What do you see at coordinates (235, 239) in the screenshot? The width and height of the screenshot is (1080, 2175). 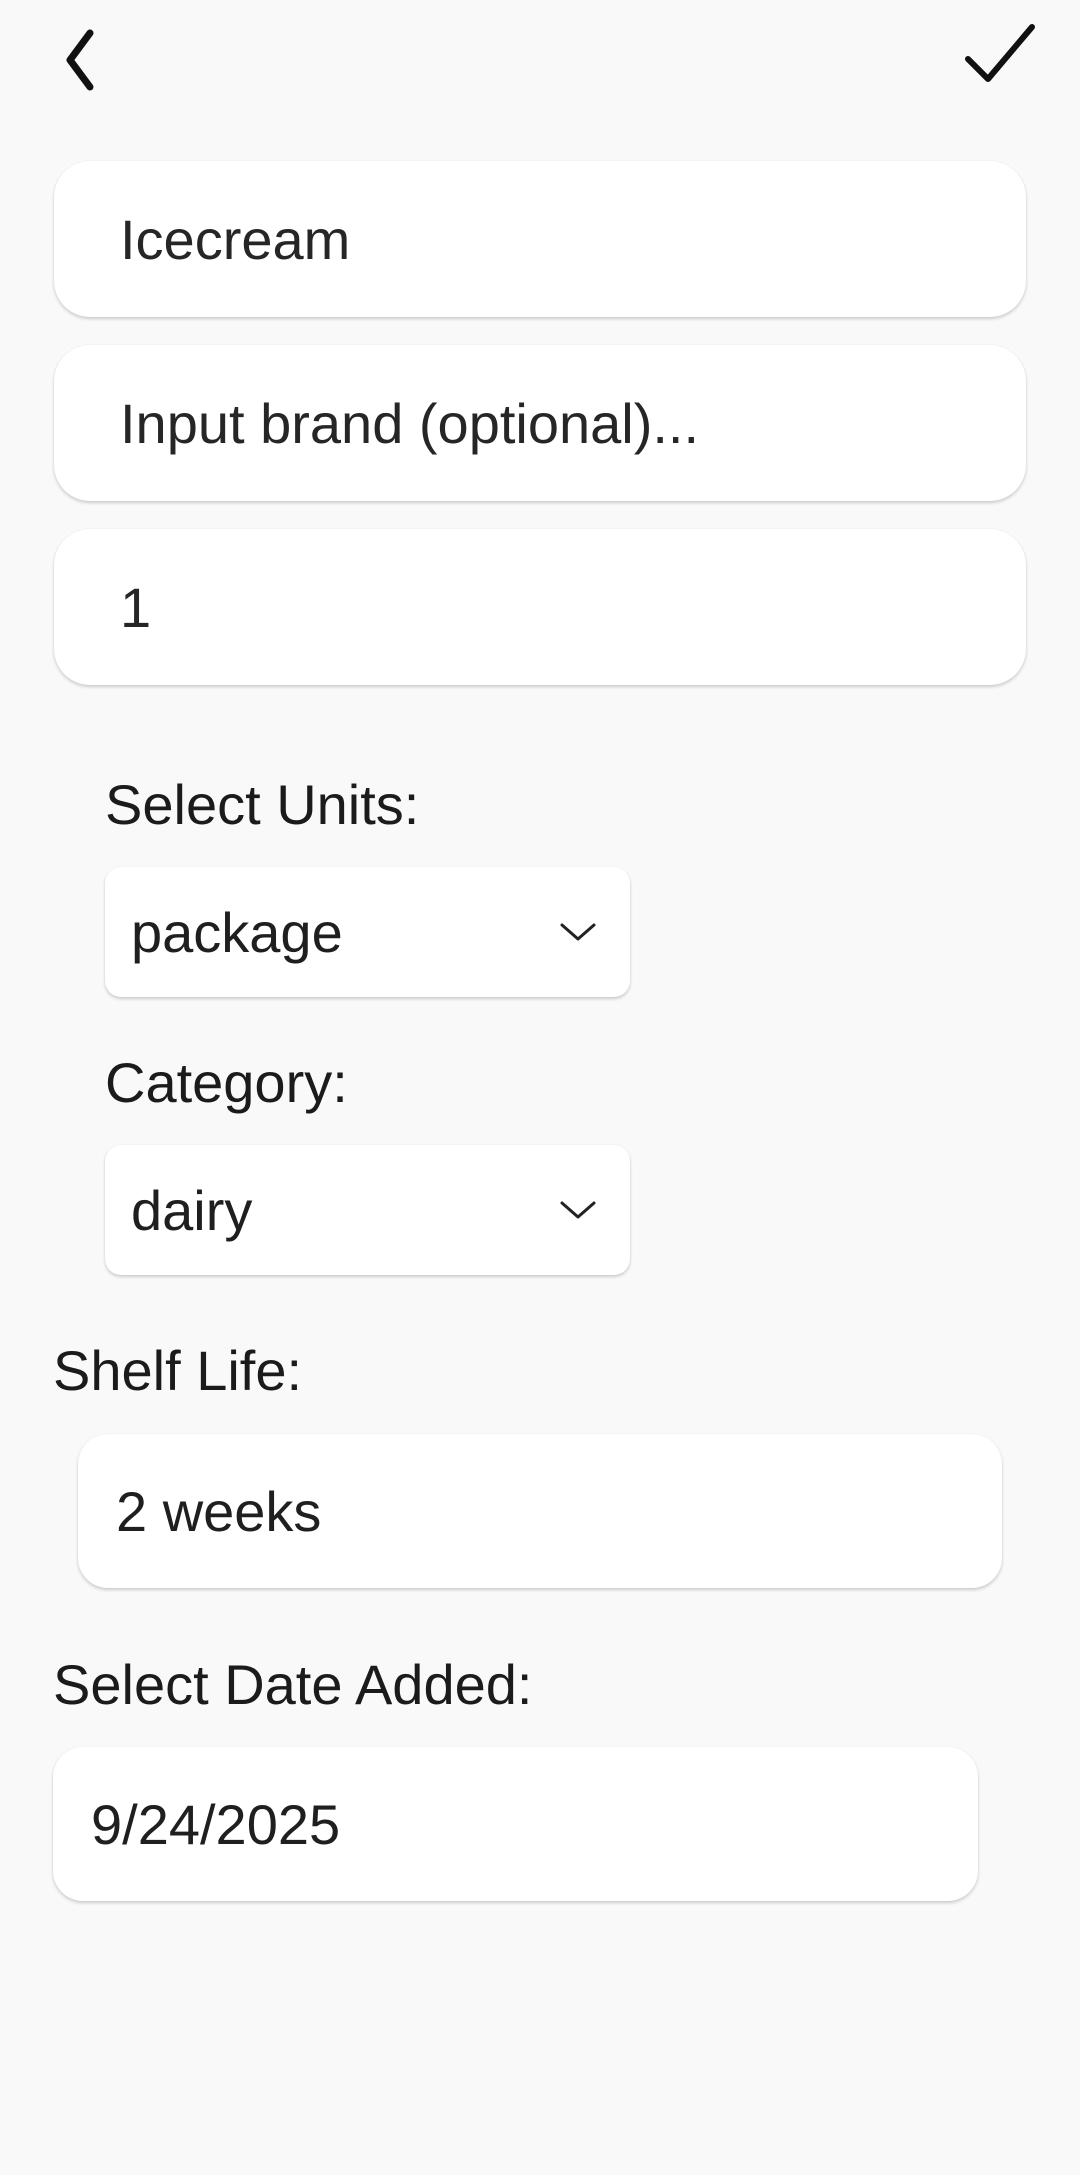 I see `item-name-value: Icecream` at bounding box center [235, 239].